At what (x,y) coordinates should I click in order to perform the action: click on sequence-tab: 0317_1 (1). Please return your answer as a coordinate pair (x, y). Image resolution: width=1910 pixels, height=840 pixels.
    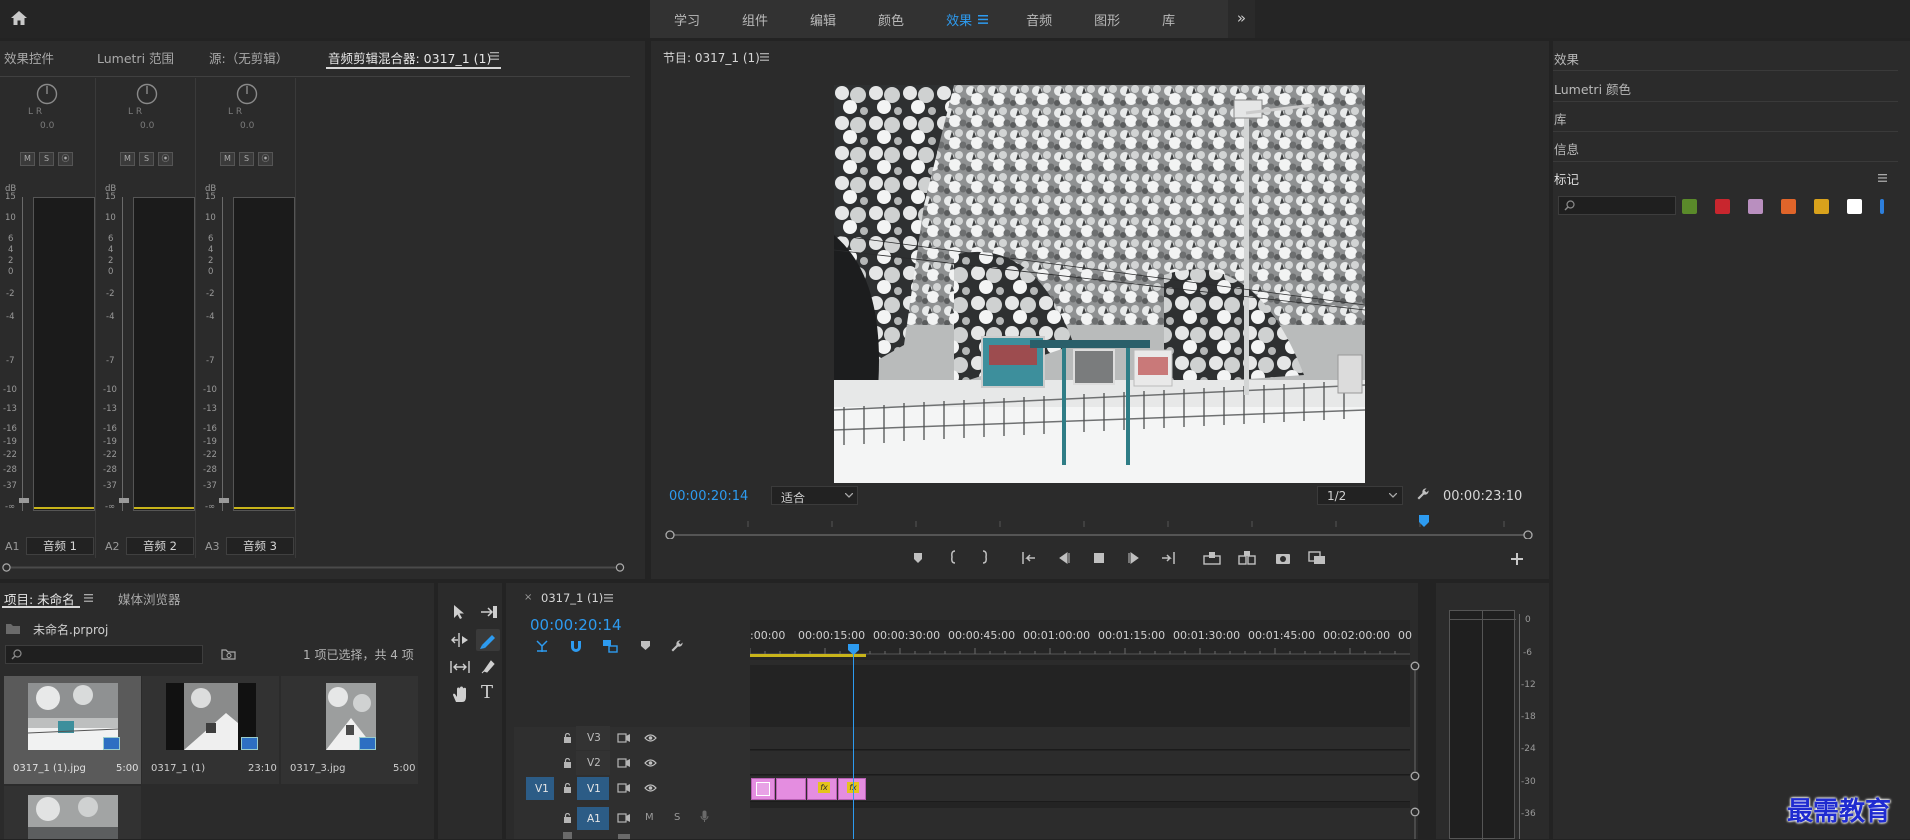
    Looking at the image, I should click on (572, 598).